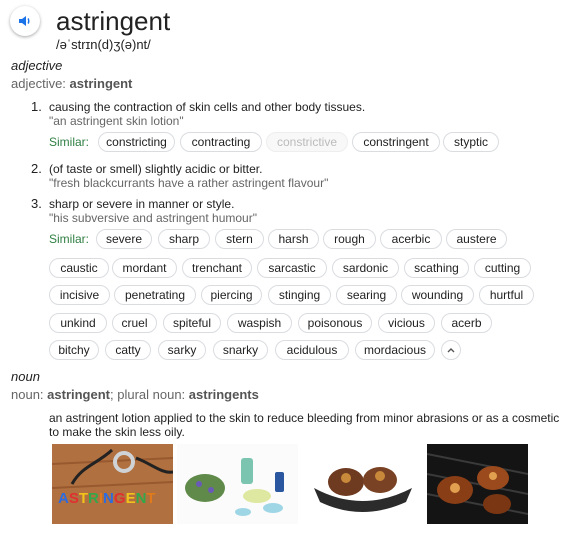 This screenshot has height=542, width=581. What do you see at coordinates (239, 239) in the screenshot?
I see `similar-chip: stern` at bounding box center [239, 239].